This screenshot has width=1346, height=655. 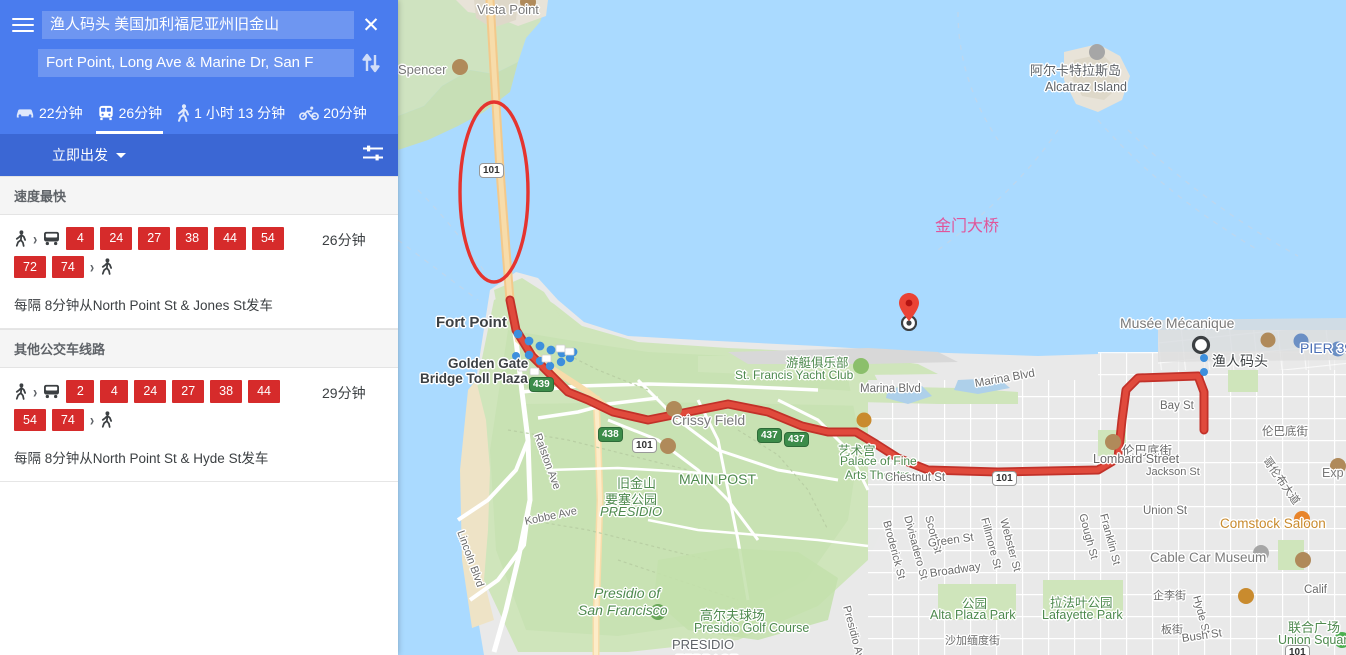 I want to click on tab-transit: 26分钟, so click(x=130, y=113).